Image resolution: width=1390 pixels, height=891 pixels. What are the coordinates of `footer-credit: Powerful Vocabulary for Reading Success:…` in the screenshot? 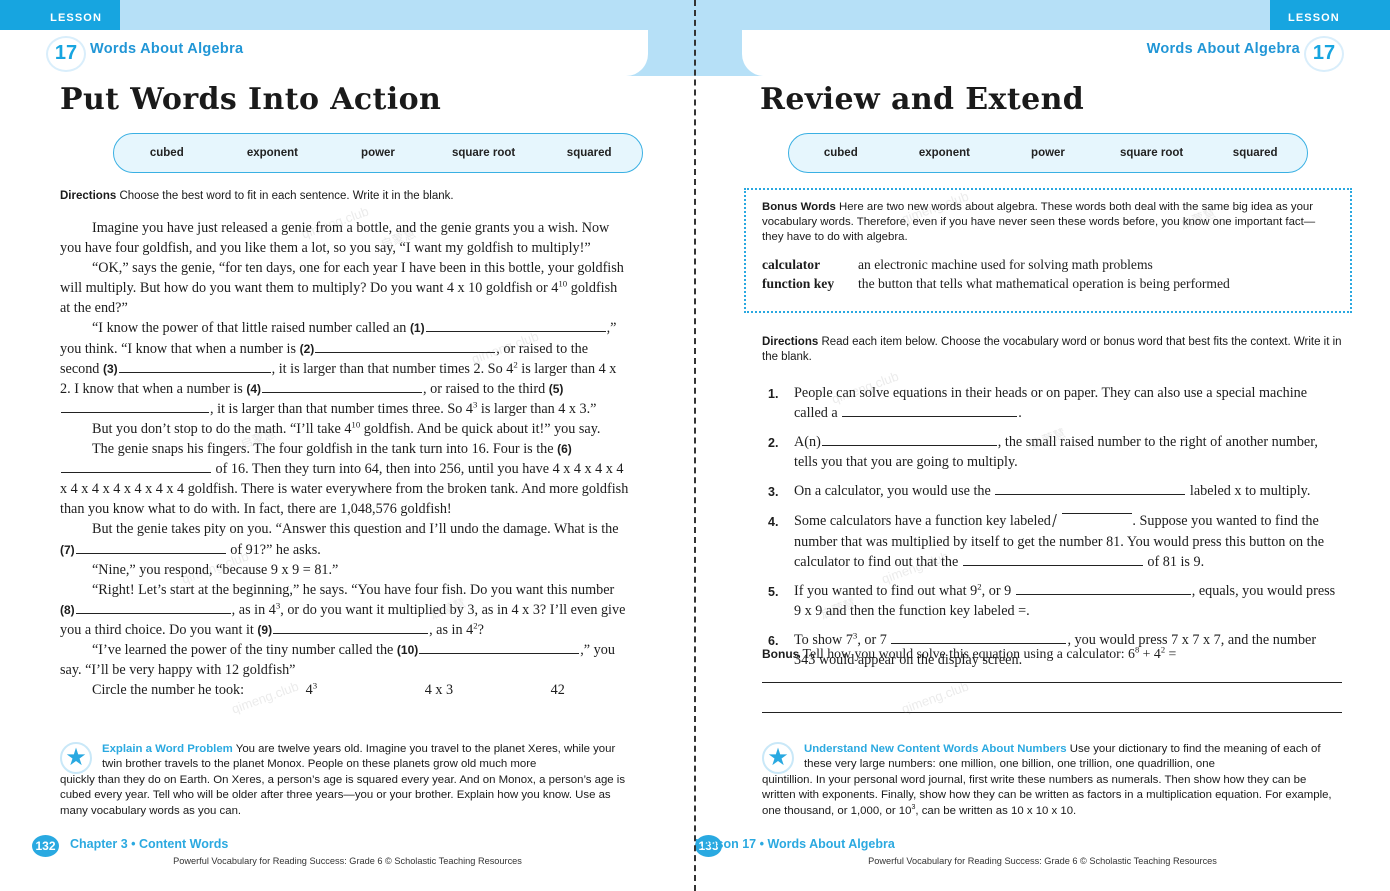 It's located at (347, 861).